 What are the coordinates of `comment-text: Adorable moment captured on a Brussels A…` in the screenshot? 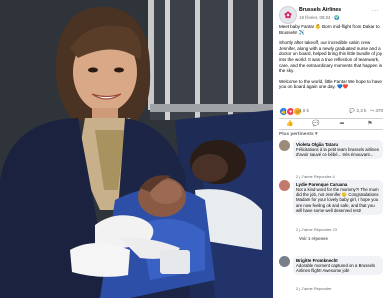 It's located at (336, 268).